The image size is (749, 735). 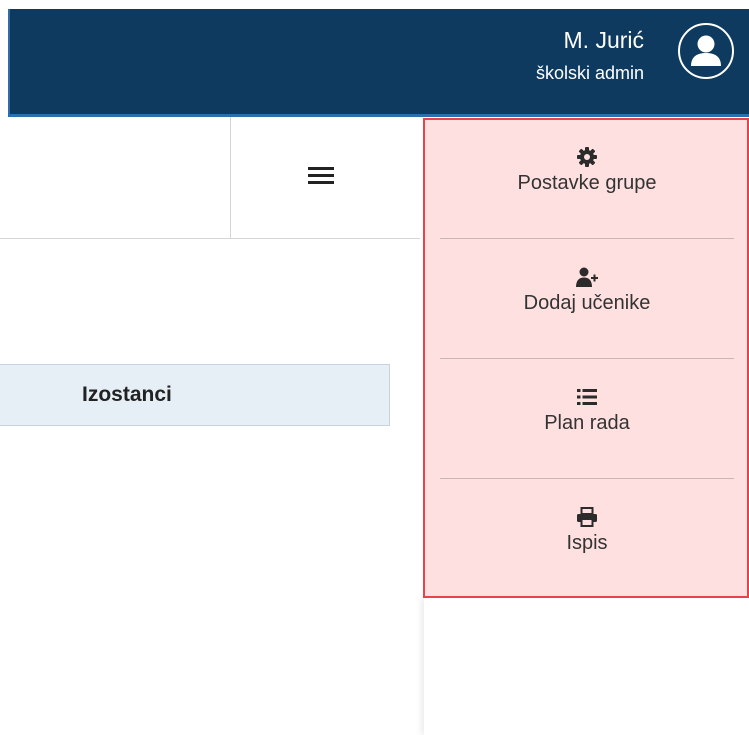 I want to click on menu-item-print: Ispis, so click(x=587, y=539).